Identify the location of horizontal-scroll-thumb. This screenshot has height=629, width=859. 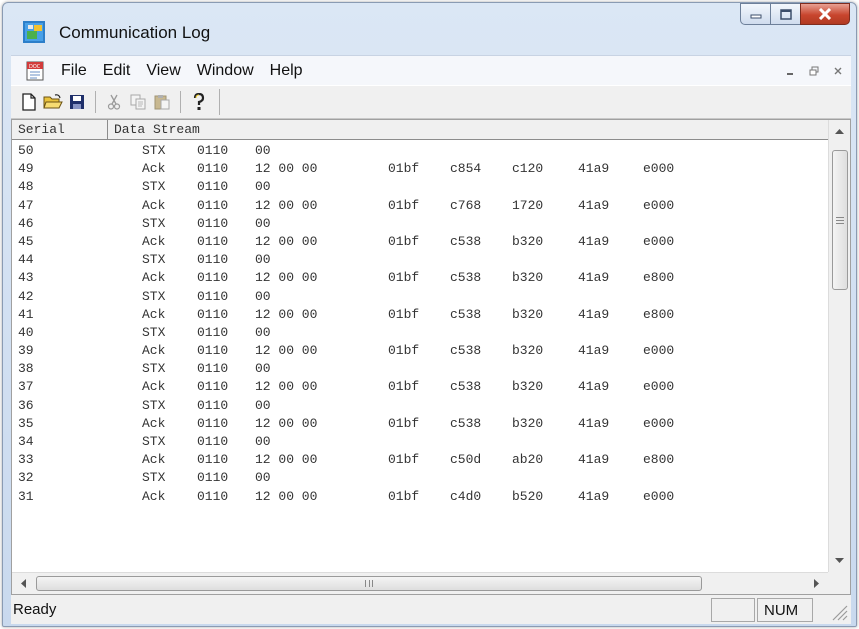
(369, 583).